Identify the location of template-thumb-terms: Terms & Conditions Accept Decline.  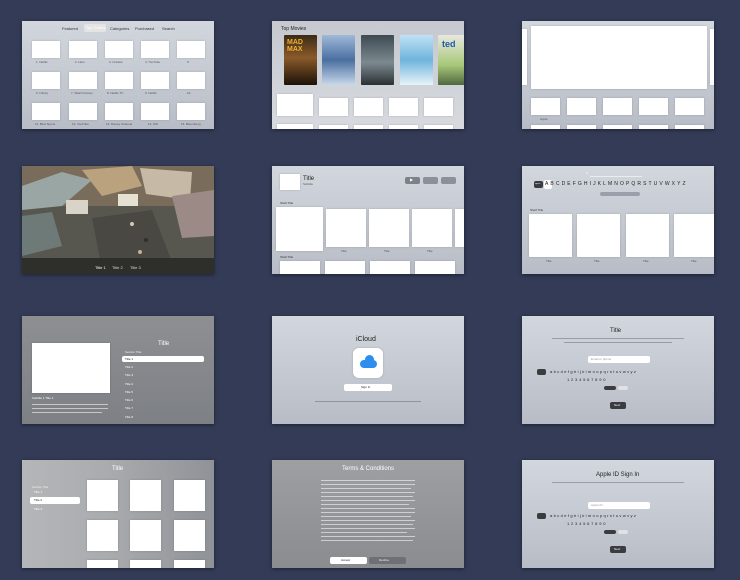
(368, 514).